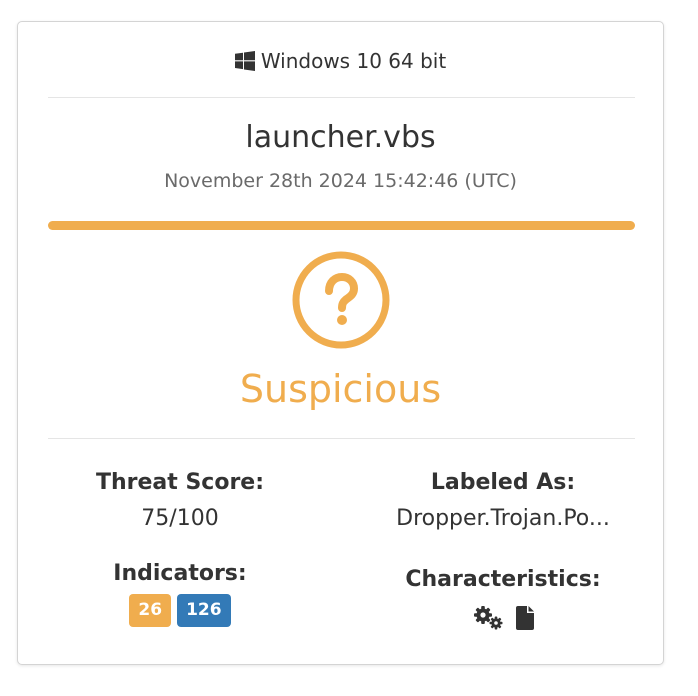  What do you see at coordinates (353, 61) in the screenshot?
I see `os-label: Windows 10 64 bit` at bounding box center [353, 61].